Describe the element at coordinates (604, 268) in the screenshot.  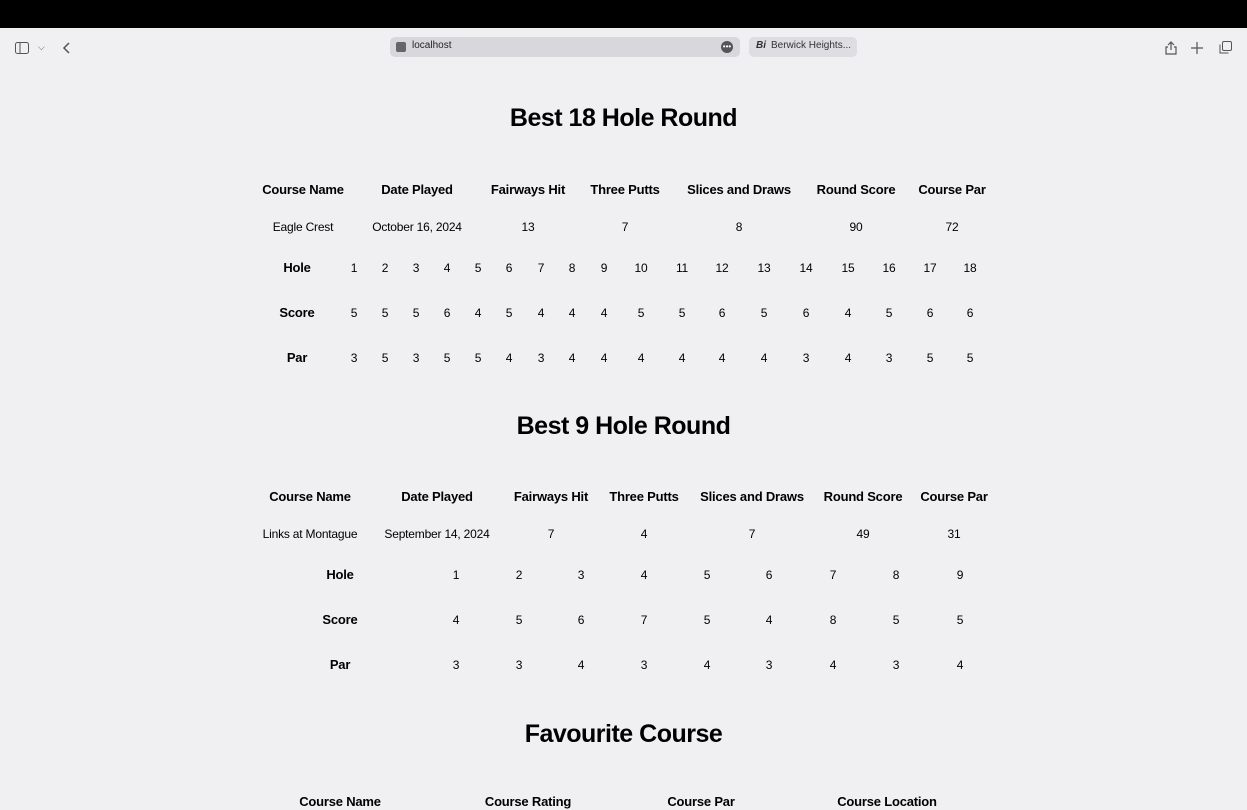
I see `hole-cell: 9` at that location.